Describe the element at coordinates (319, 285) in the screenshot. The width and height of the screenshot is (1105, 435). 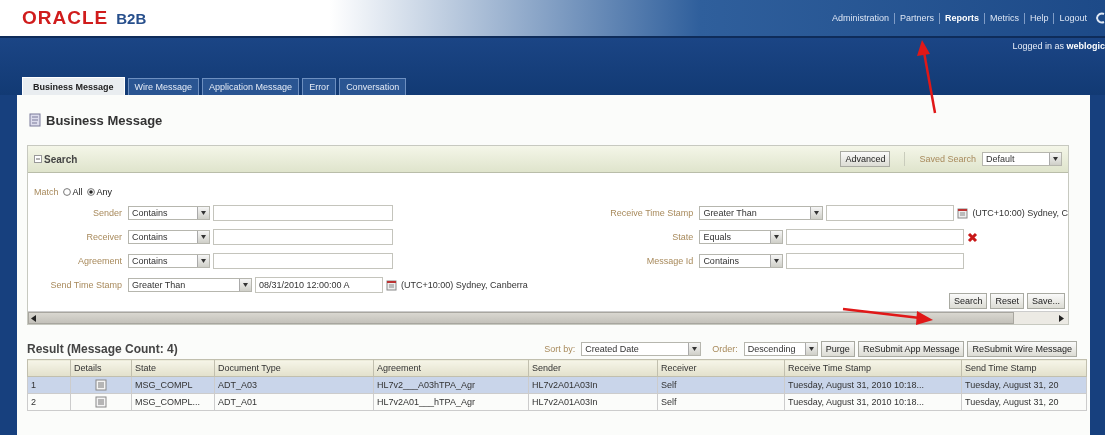
I see `input-field: 08/31/2010 12:00:00 A` at that location.